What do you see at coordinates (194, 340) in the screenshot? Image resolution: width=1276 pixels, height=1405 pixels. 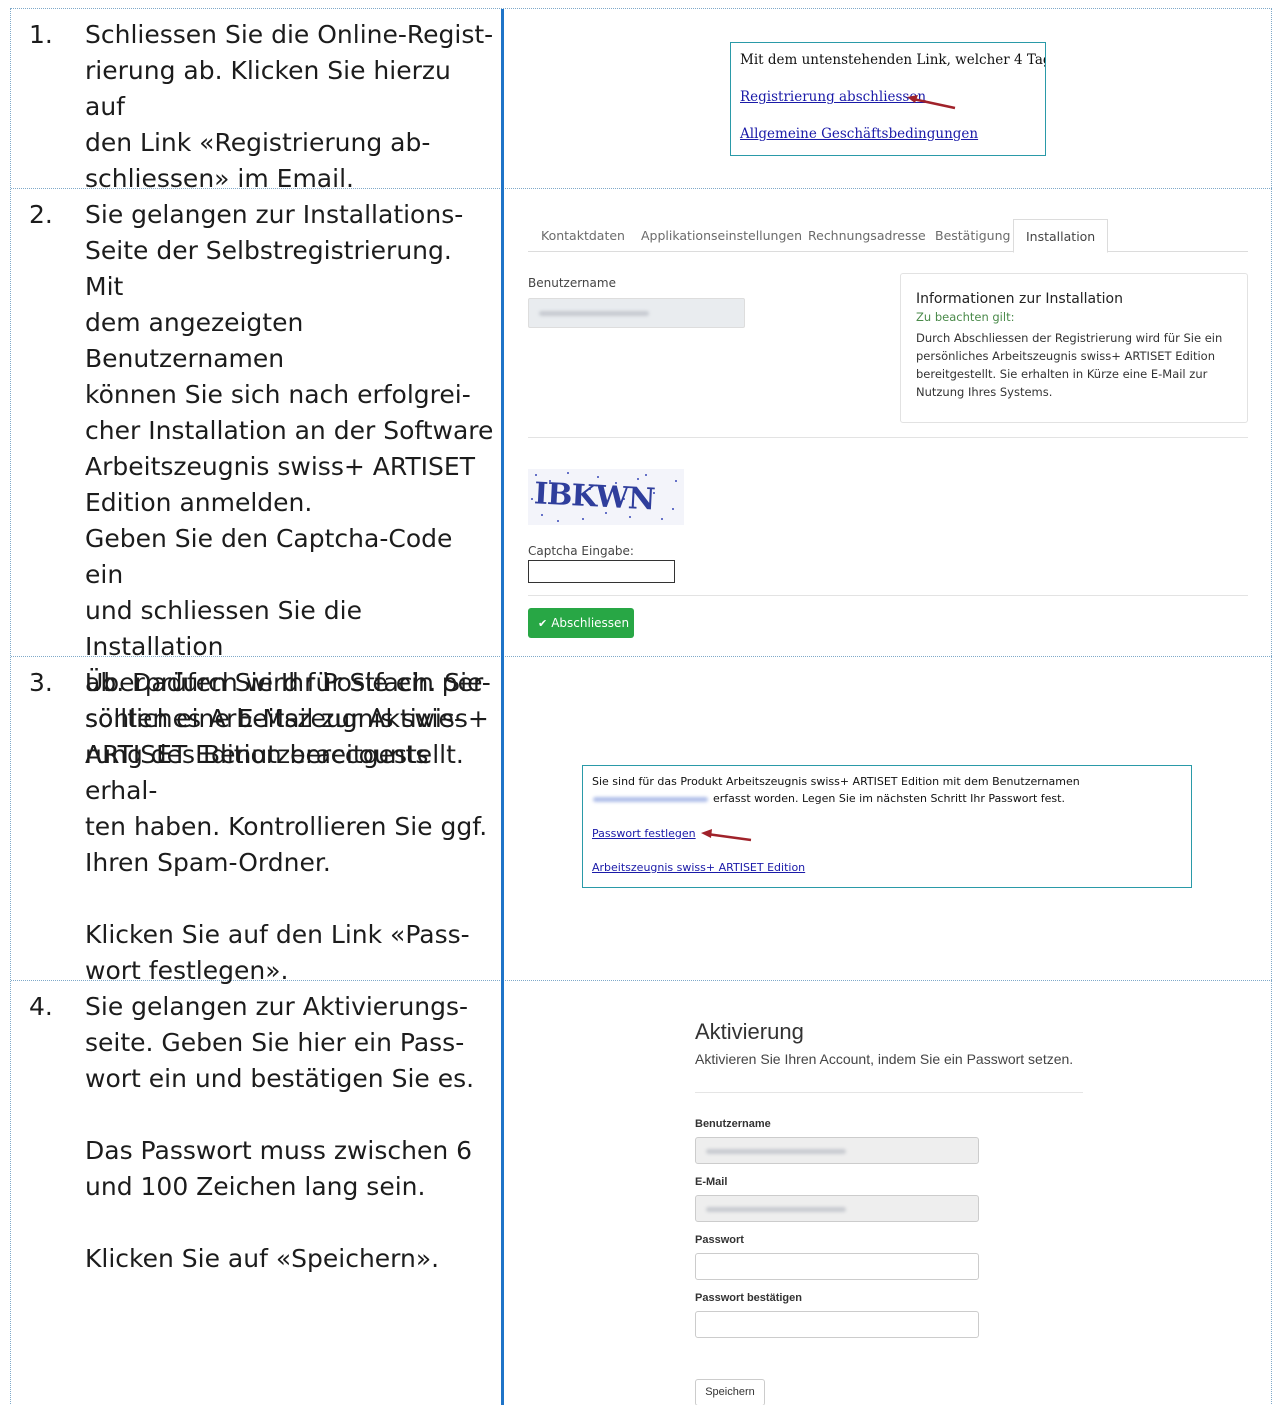 I see `step-text-line: dem angezeigten Benutzernamen` at bounding box center [194, 340].